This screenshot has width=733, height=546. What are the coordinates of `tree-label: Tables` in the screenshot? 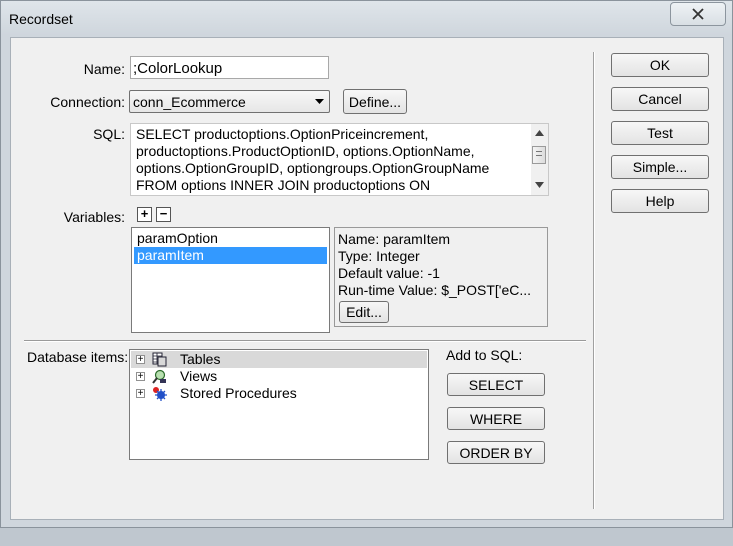 It's located at (200, 359).